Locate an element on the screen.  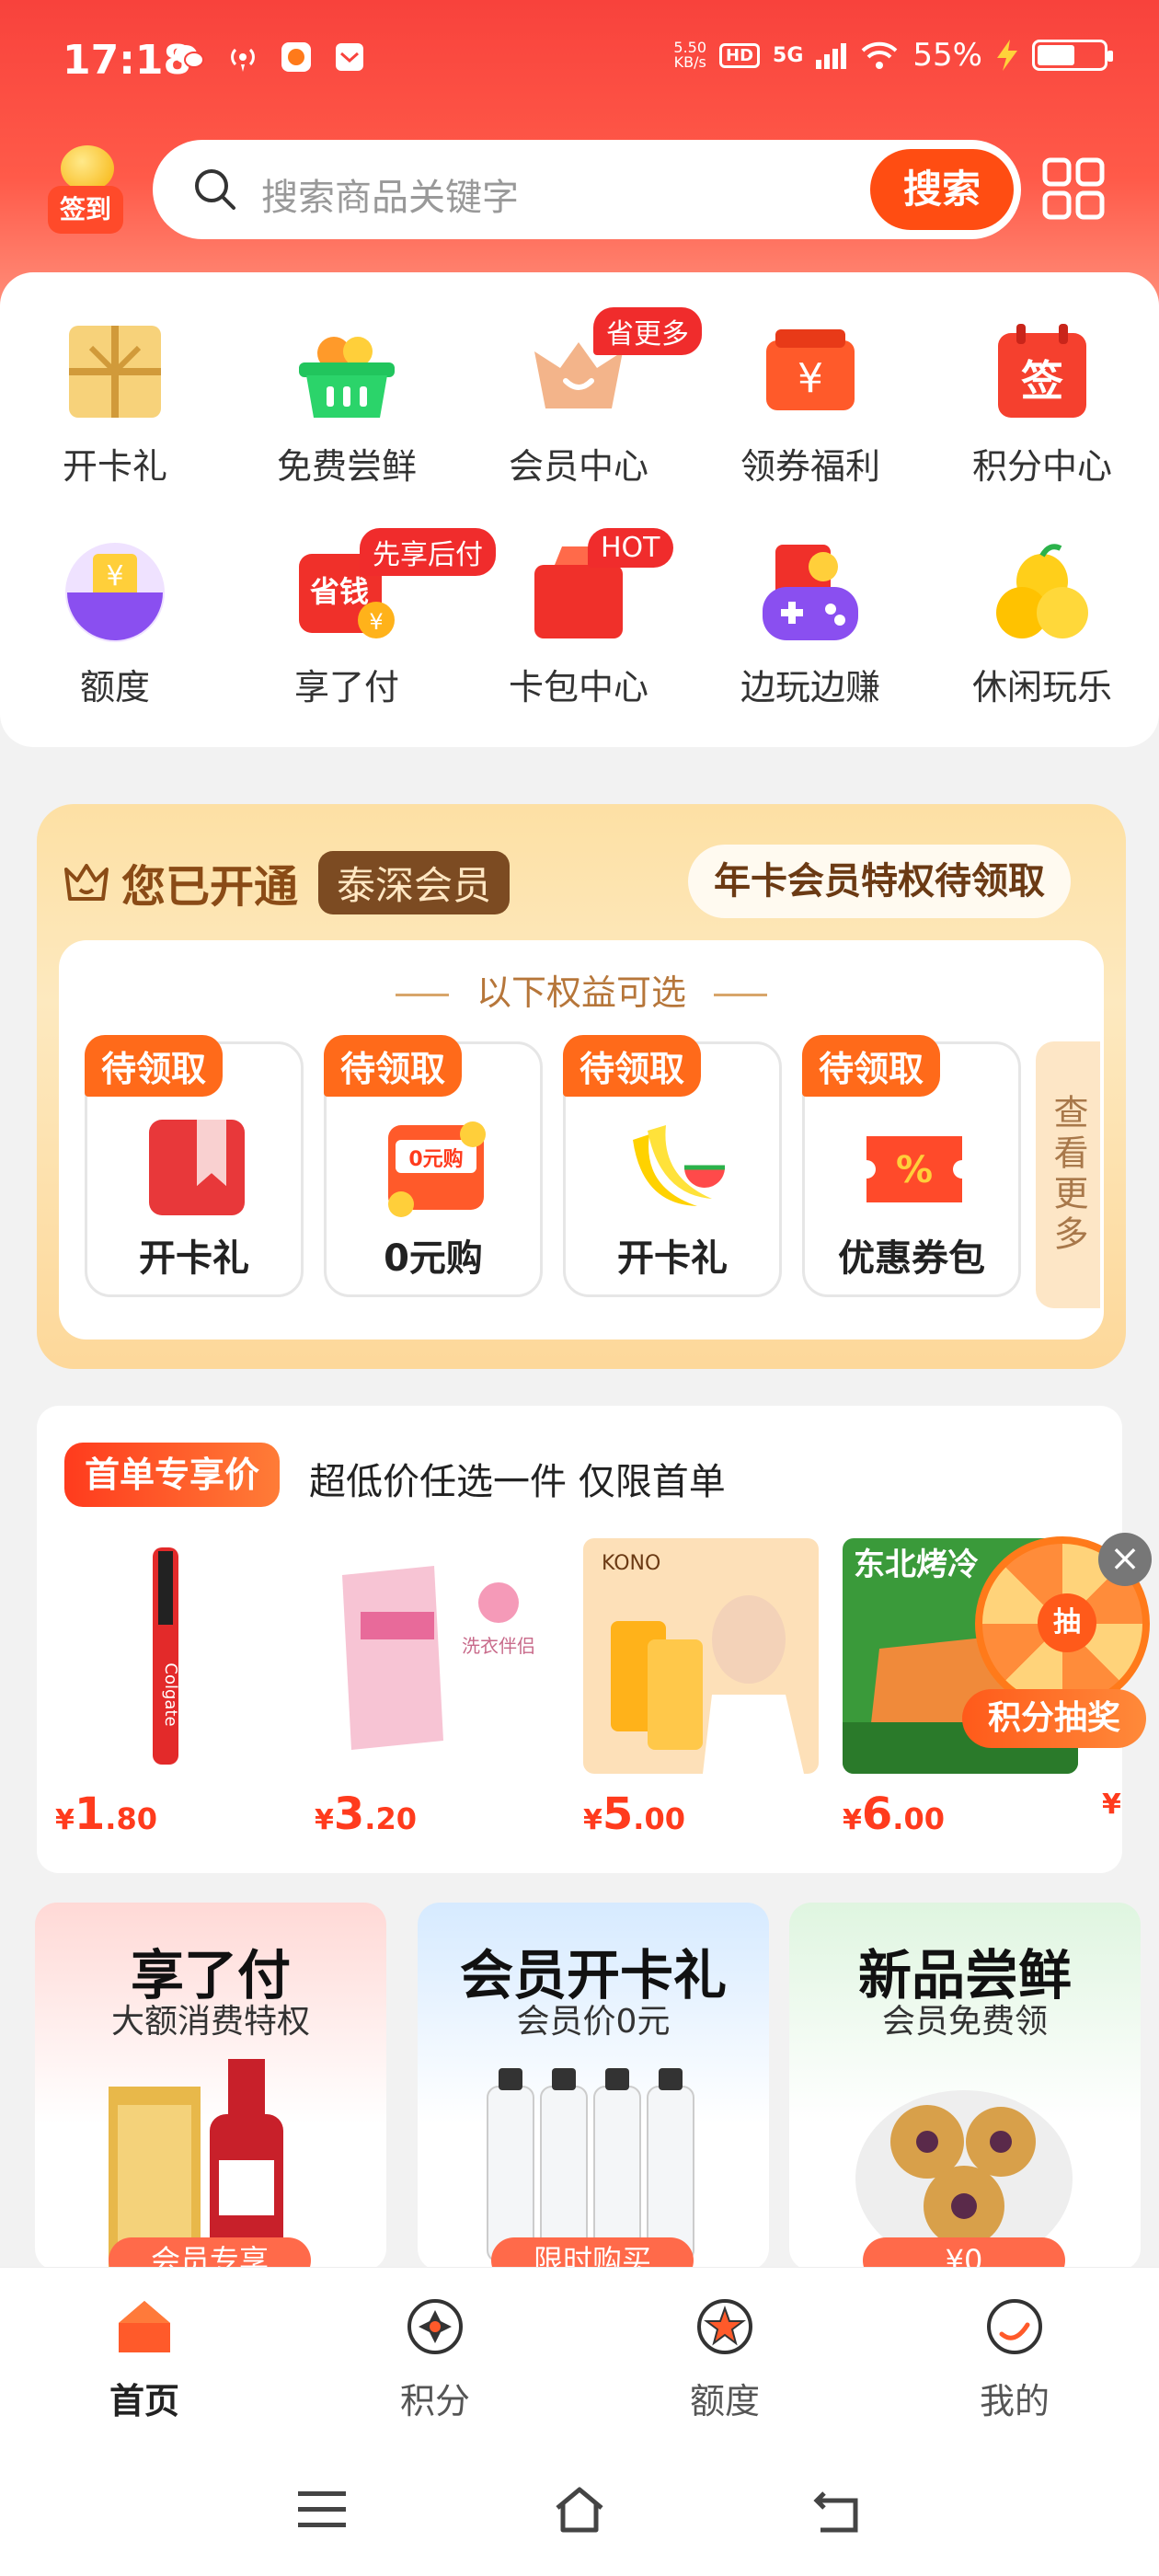
category-item-open-card-gift: 开卡礼 is located at coordinates (115, 412).